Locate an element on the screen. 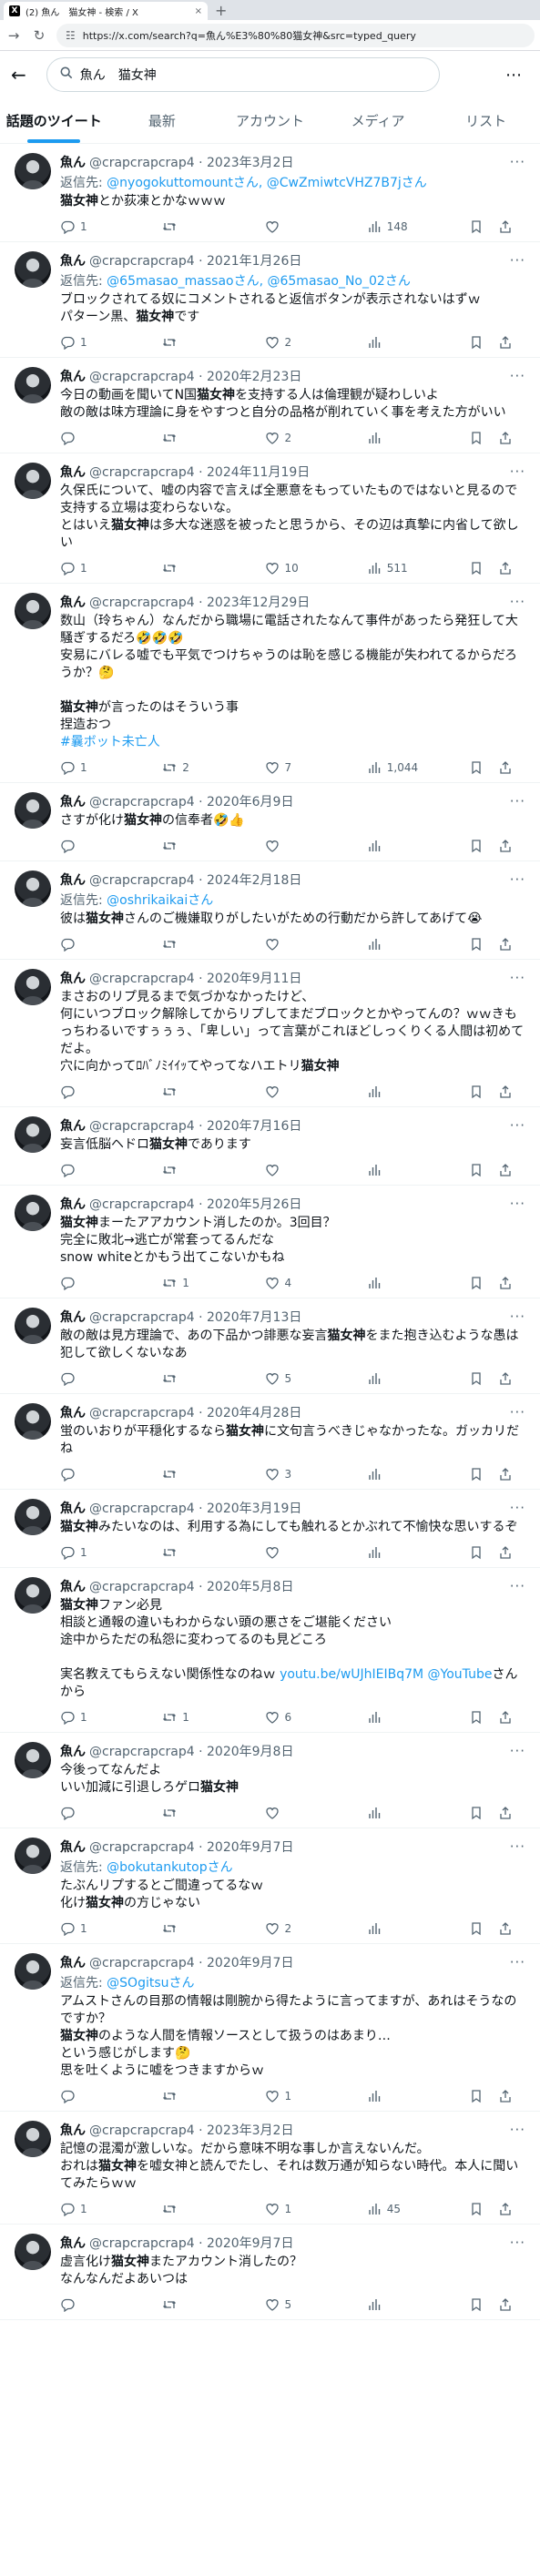  search-input: 魚ん 猫女神 is located at coordinates (243, 74).